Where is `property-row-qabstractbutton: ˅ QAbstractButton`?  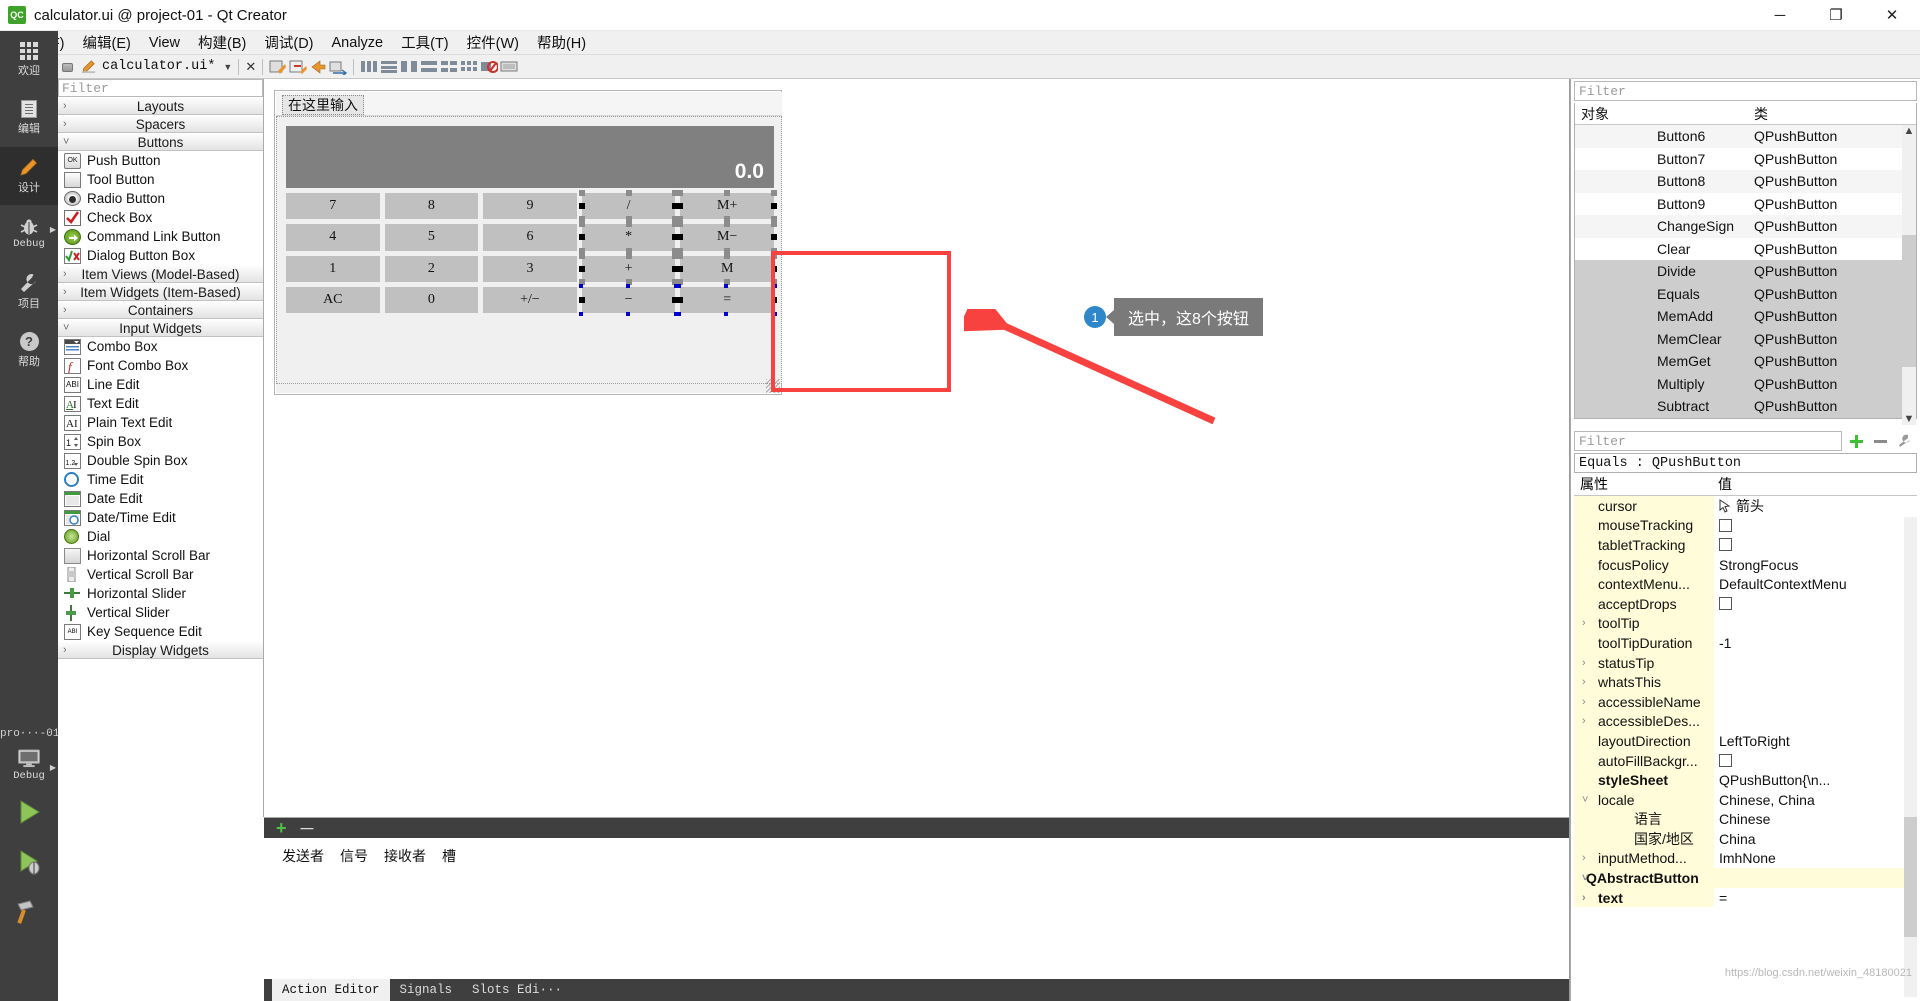
property-row-qabstractbutton: ˅ QAbstractButton is located at coordinates (1745, 878).